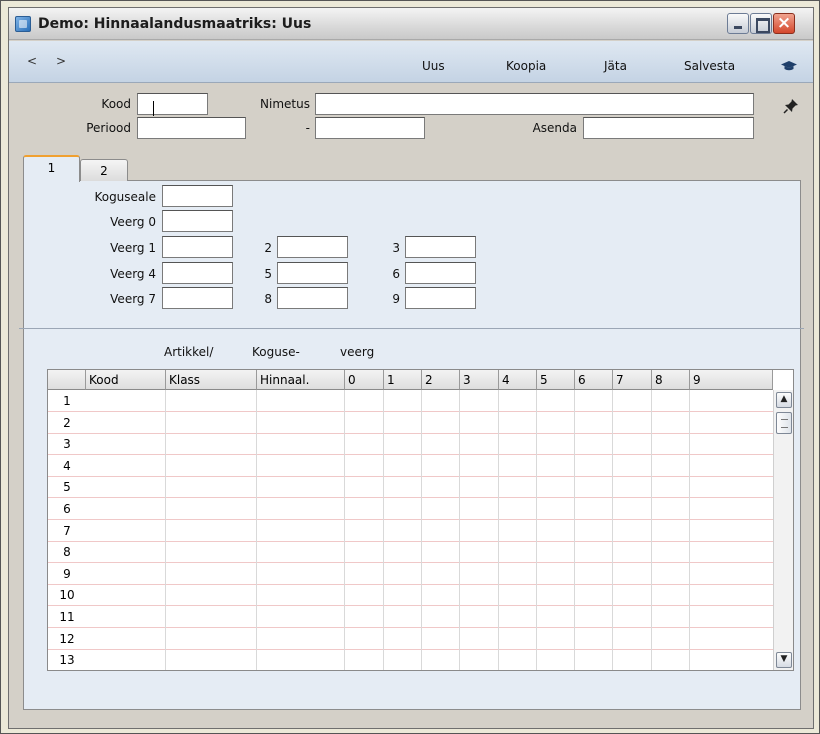  I want to click on tab-2: 2, so click(104, 170).